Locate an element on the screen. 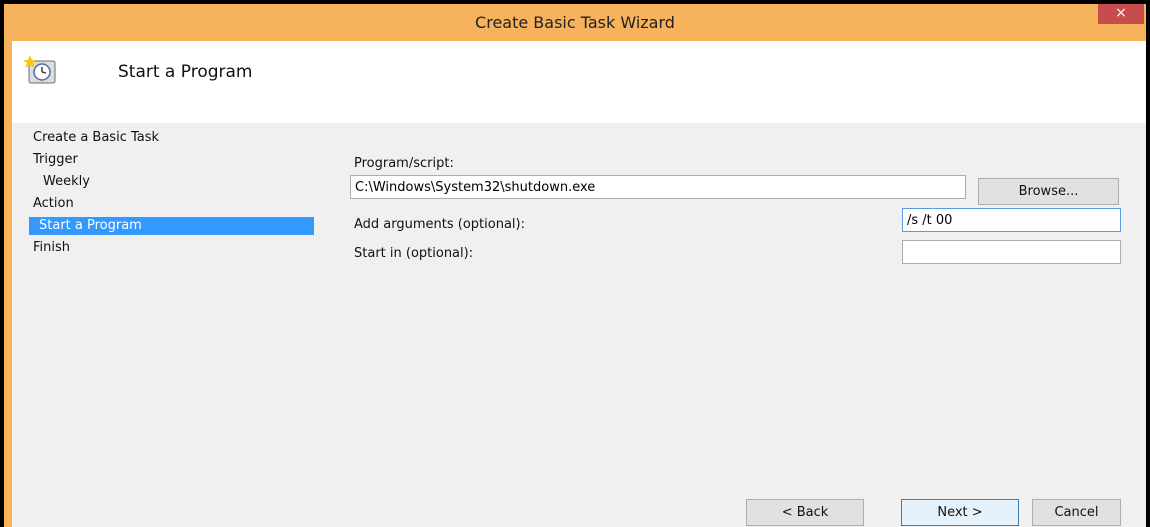 The height and width of the screenshot is (527, 1150). start-in-input is located at coordinates (1011, 252).